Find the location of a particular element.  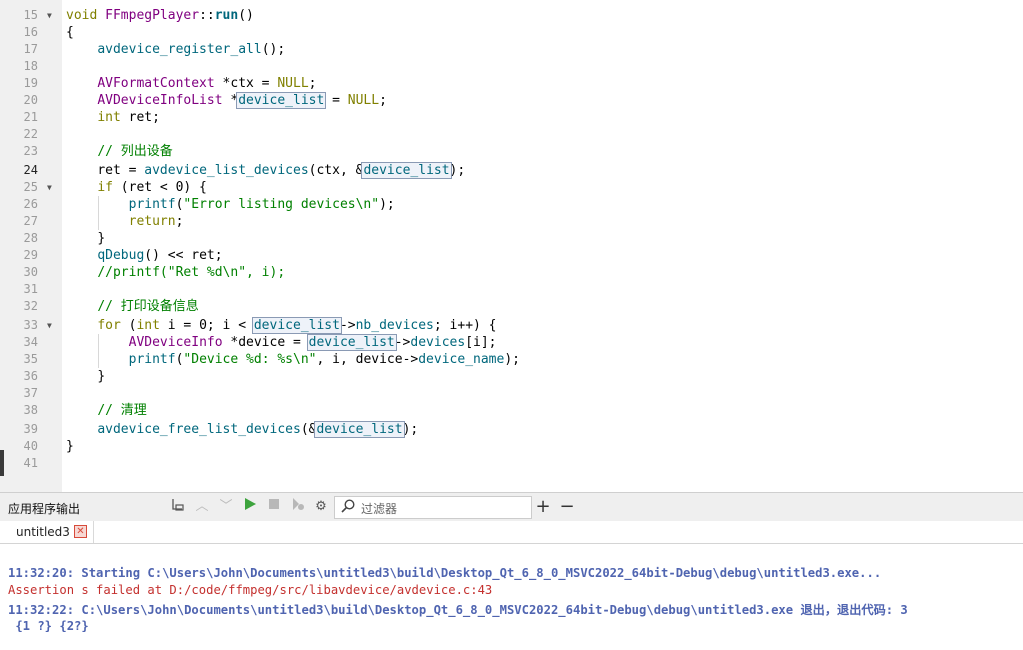

tab-label: untitled3 is located at coordinates (43, 532).